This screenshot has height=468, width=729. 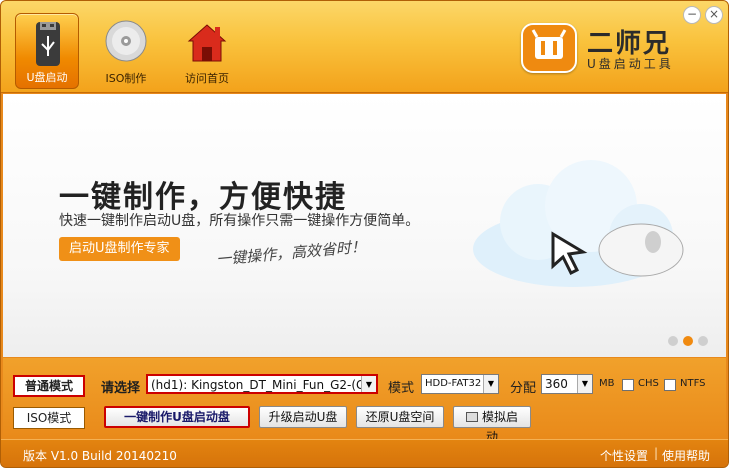 What do you see at coordinates (549, 48) in the screenshot?
I see `brand-logo-icon` at bounding box center [549, 48].